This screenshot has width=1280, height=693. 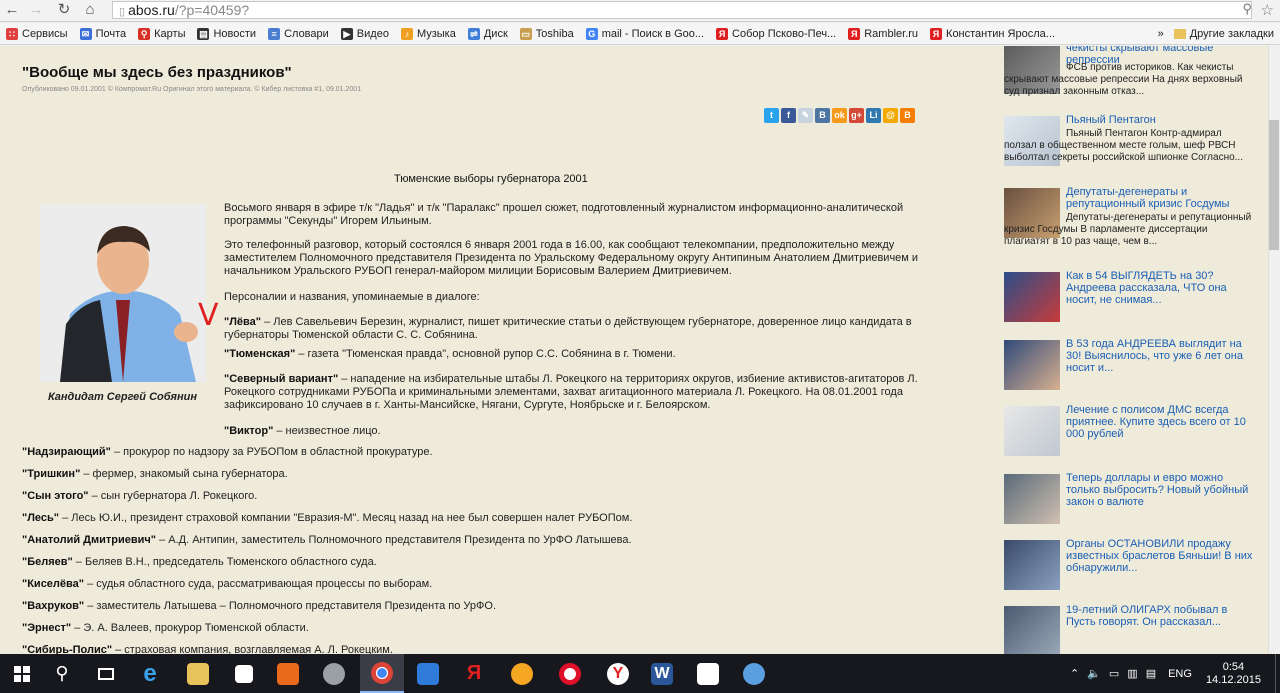 What do you see at coordinates (298, 33) in the screenshot?
I see `bookmark-item: ≡ Словари` at bounding box center [298, 33].